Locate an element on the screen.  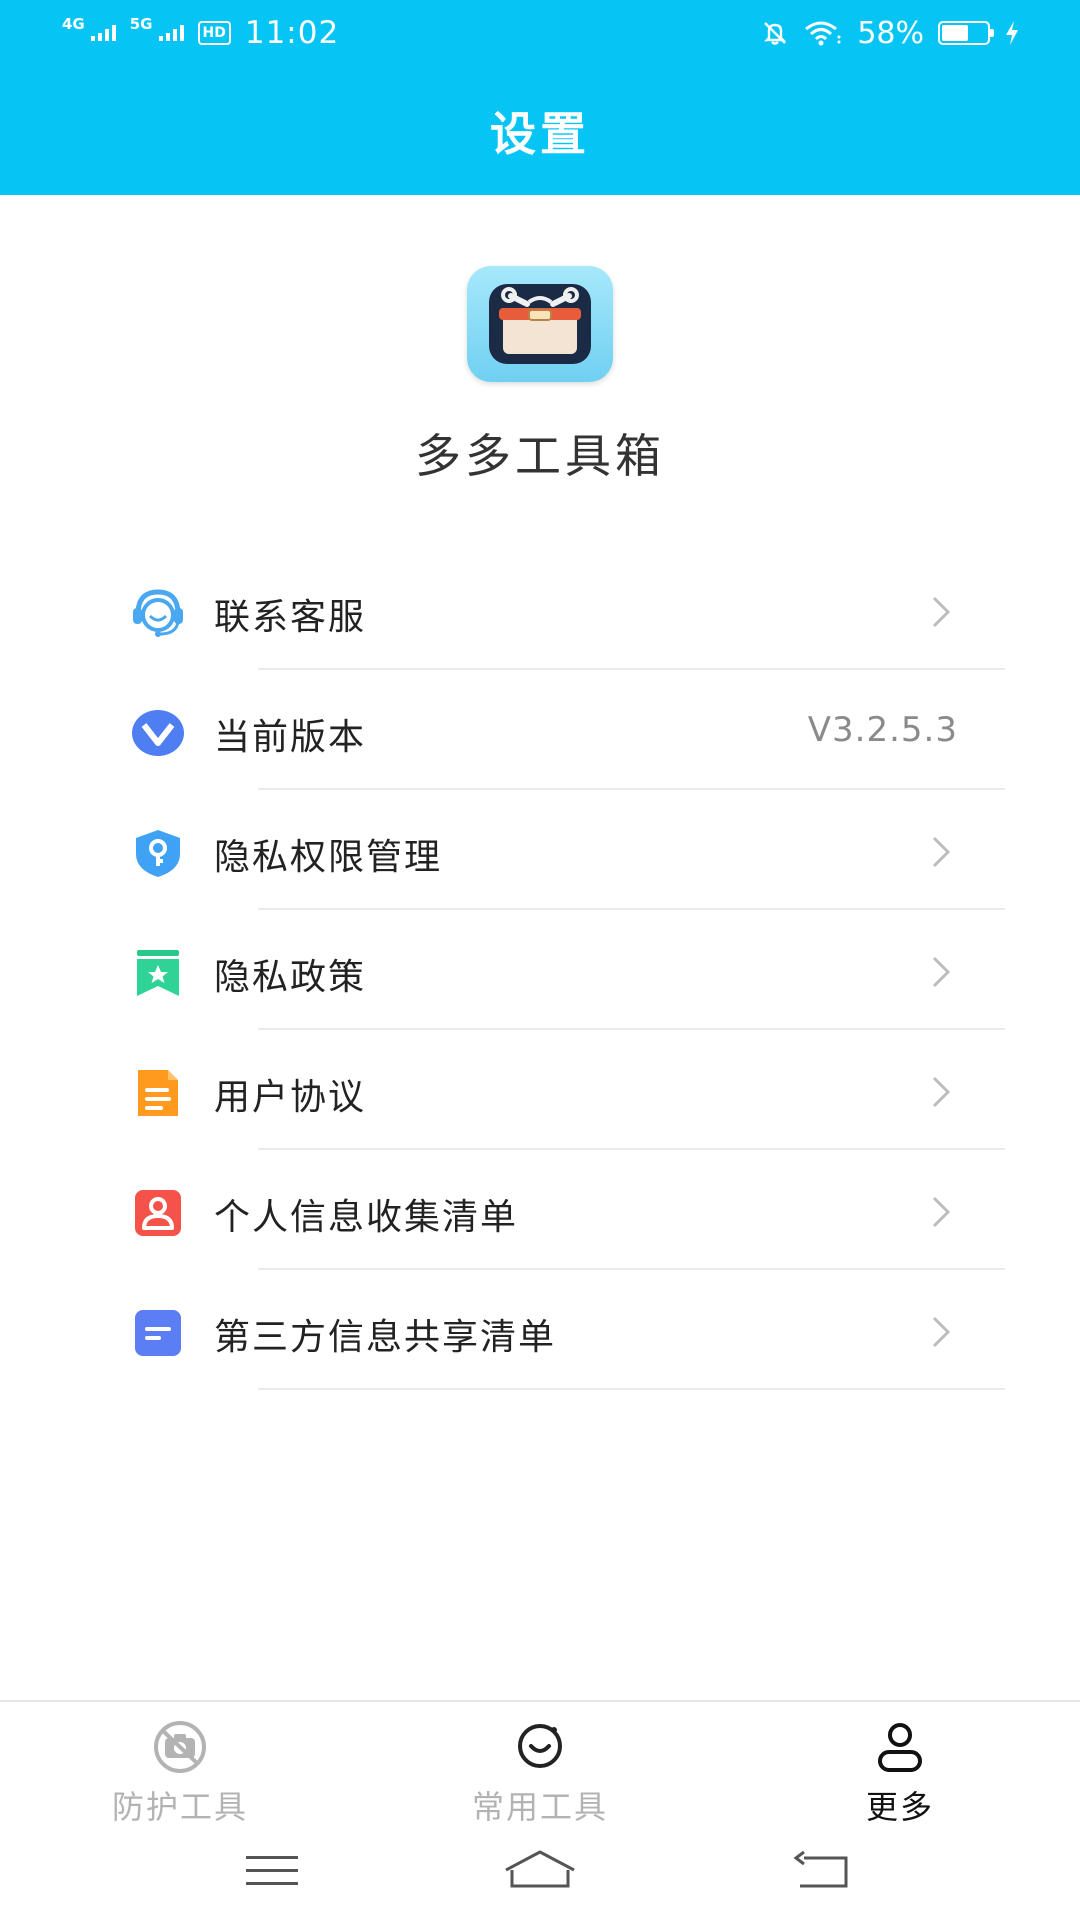
document-icon is located at coordinates (158, 1093).